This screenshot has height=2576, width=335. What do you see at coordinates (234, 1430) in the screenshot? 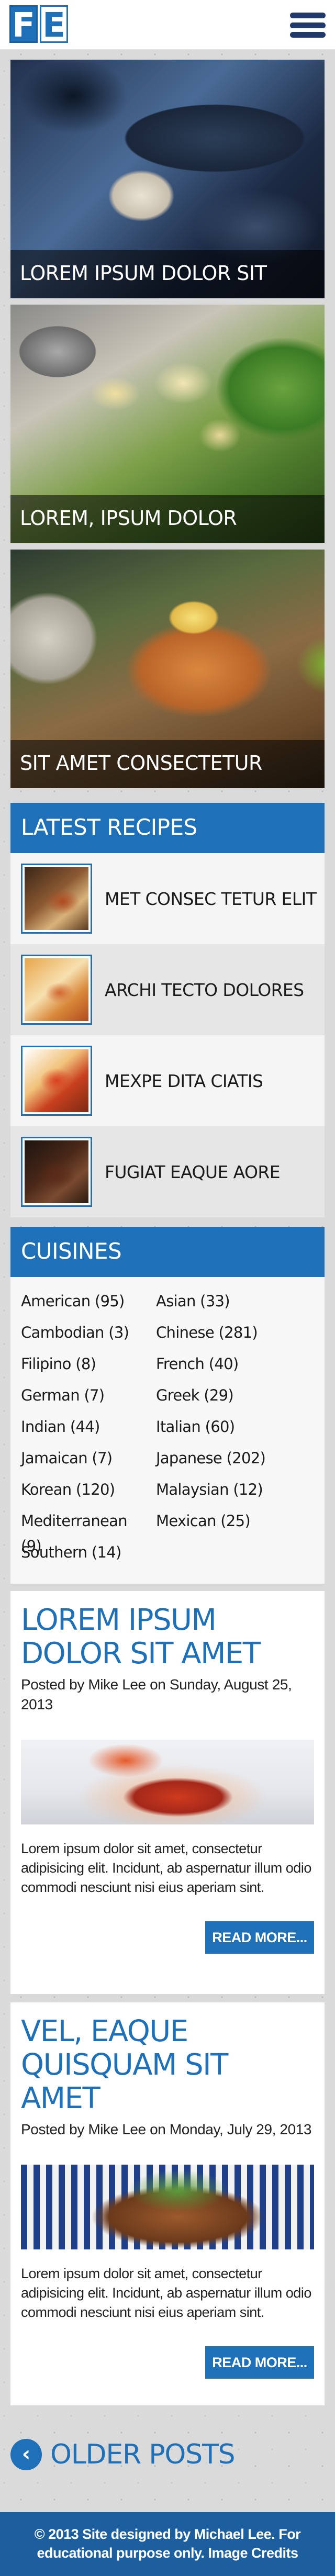
I see `cuisine-link: Italian (60)` at bounding box center [234, 1430].